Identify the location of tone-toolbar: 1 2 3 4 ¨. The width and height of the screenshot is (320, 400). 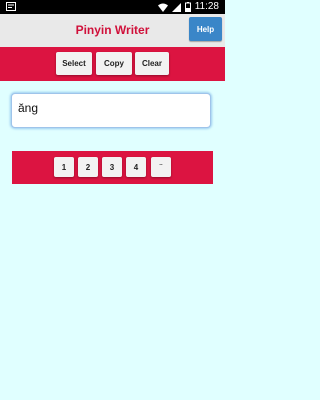
(112, 167).